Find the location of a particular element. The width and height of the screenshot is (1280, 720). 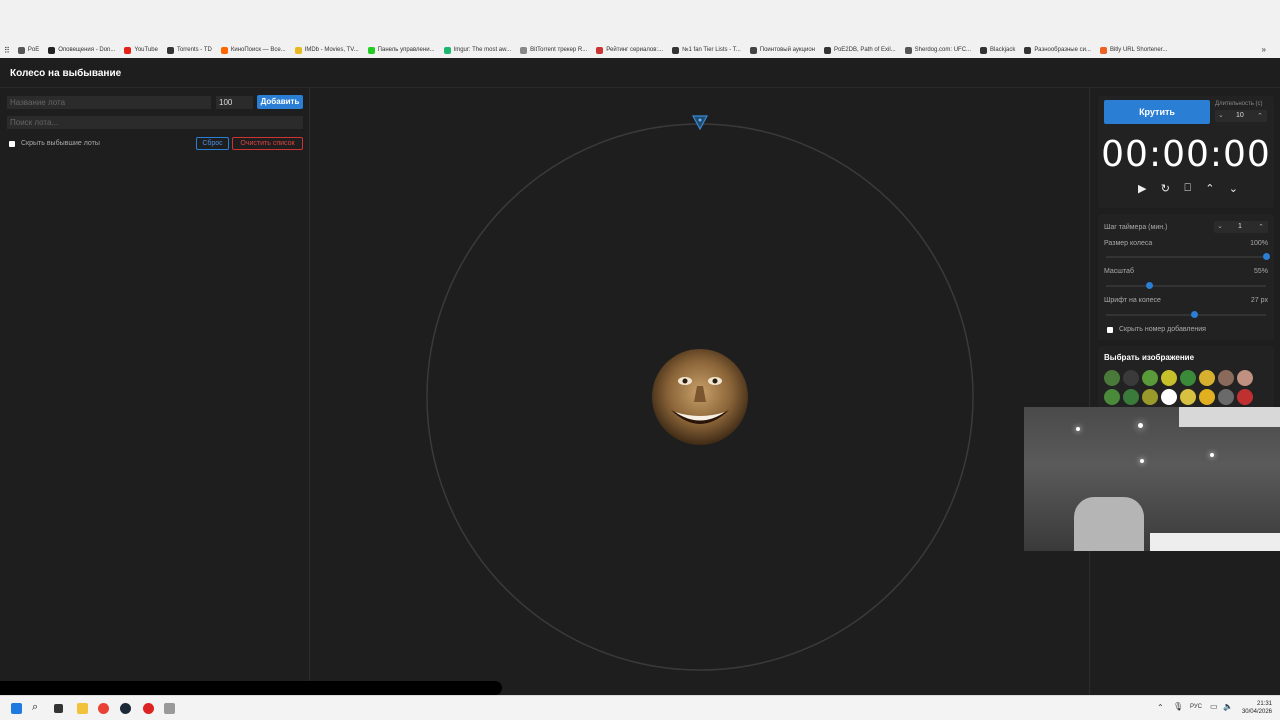

wheel-size-value: 100% is located at coordinates (1259, 243).